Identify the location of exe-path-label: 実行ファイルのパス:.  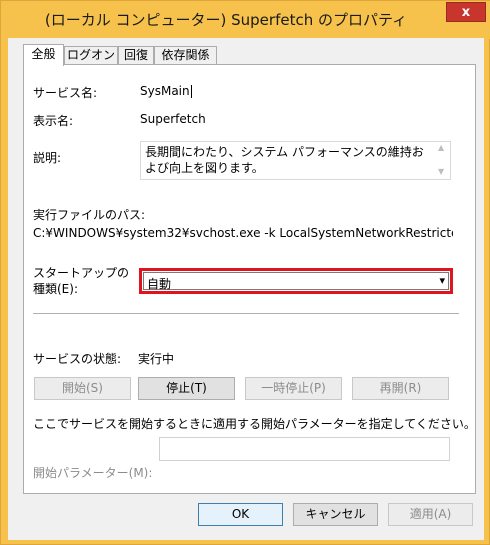
(89, 215).